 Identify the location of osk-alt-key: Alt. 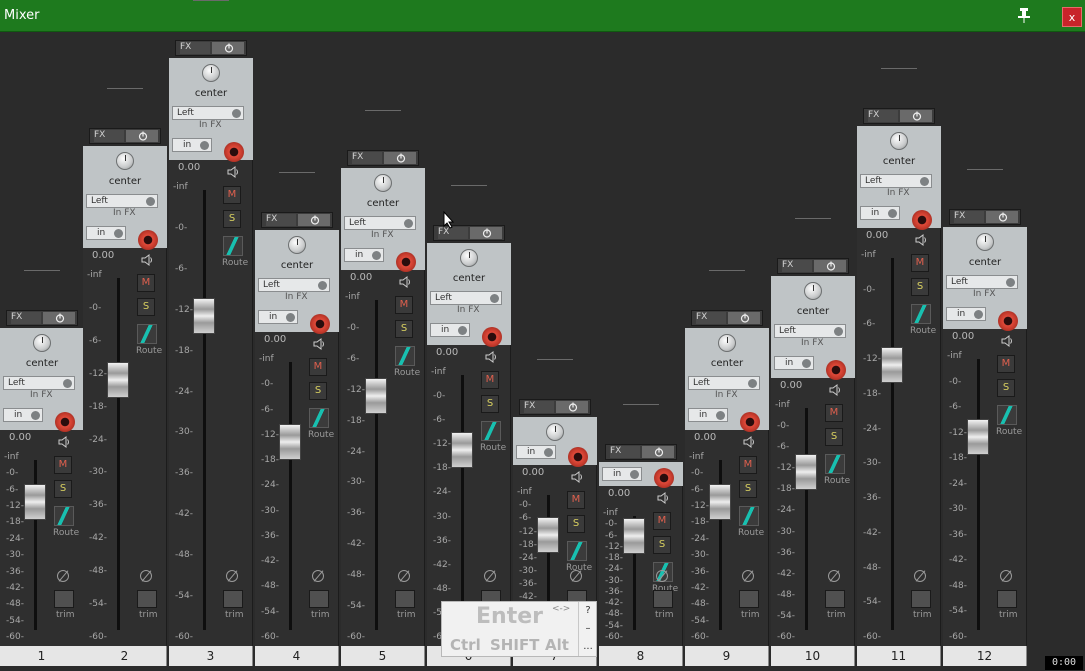
(557, 645).